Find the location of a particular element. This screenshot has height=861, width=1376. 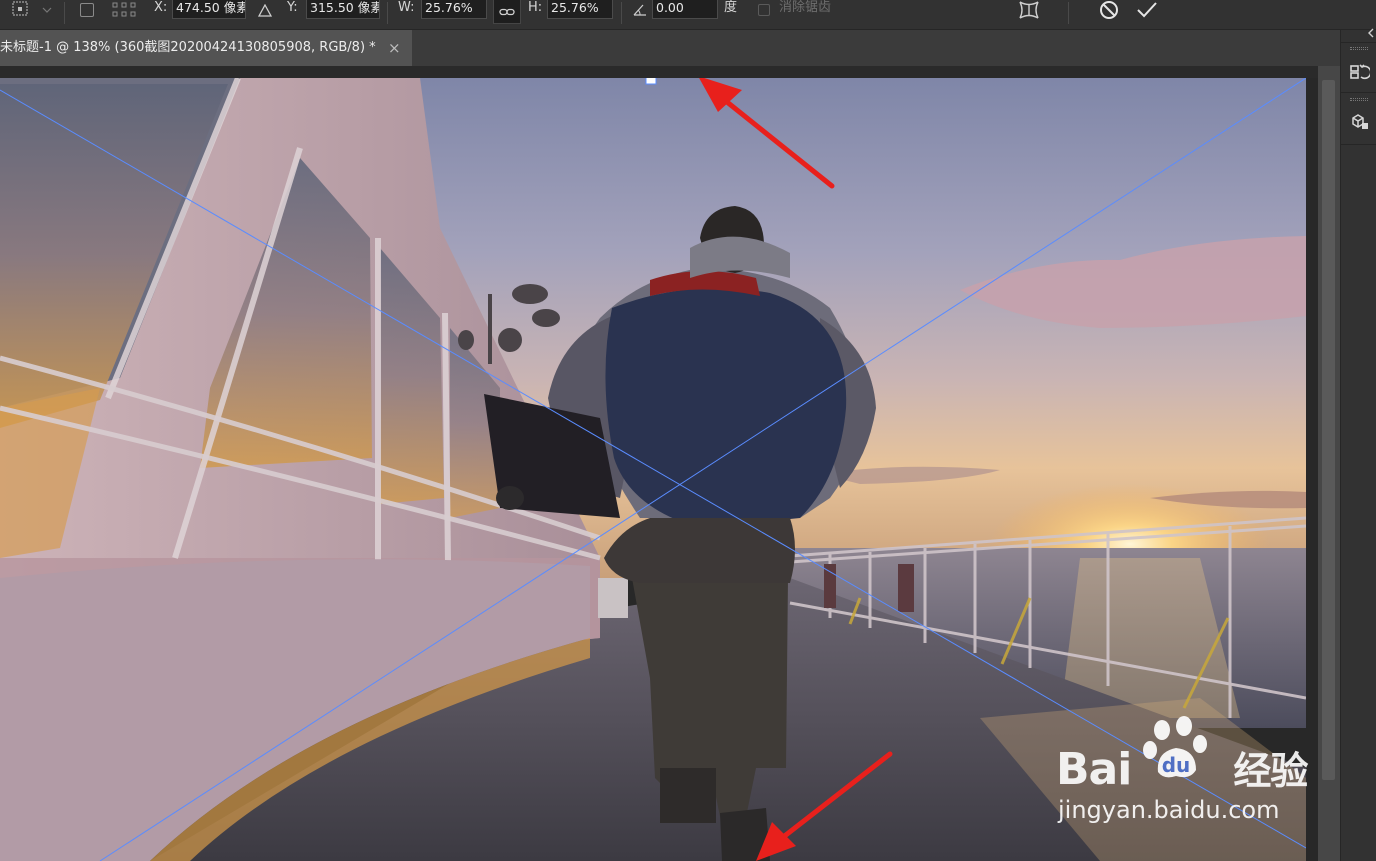

width-field: 25.76% is located at coordinates (454, 9).